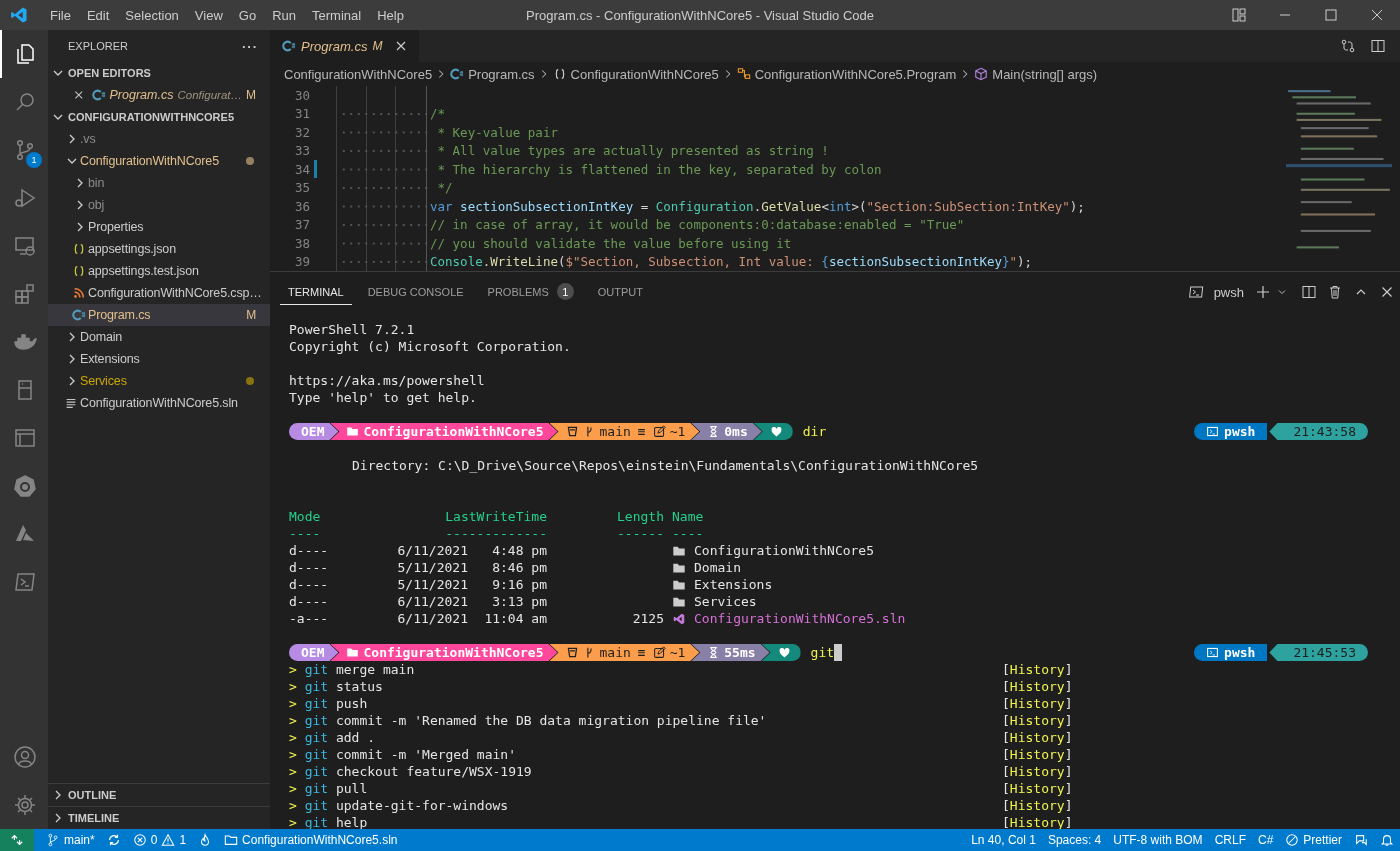  Describe the element at coordinates (250, 46) in the screenshot. I see `more-actions: ···` at that location.